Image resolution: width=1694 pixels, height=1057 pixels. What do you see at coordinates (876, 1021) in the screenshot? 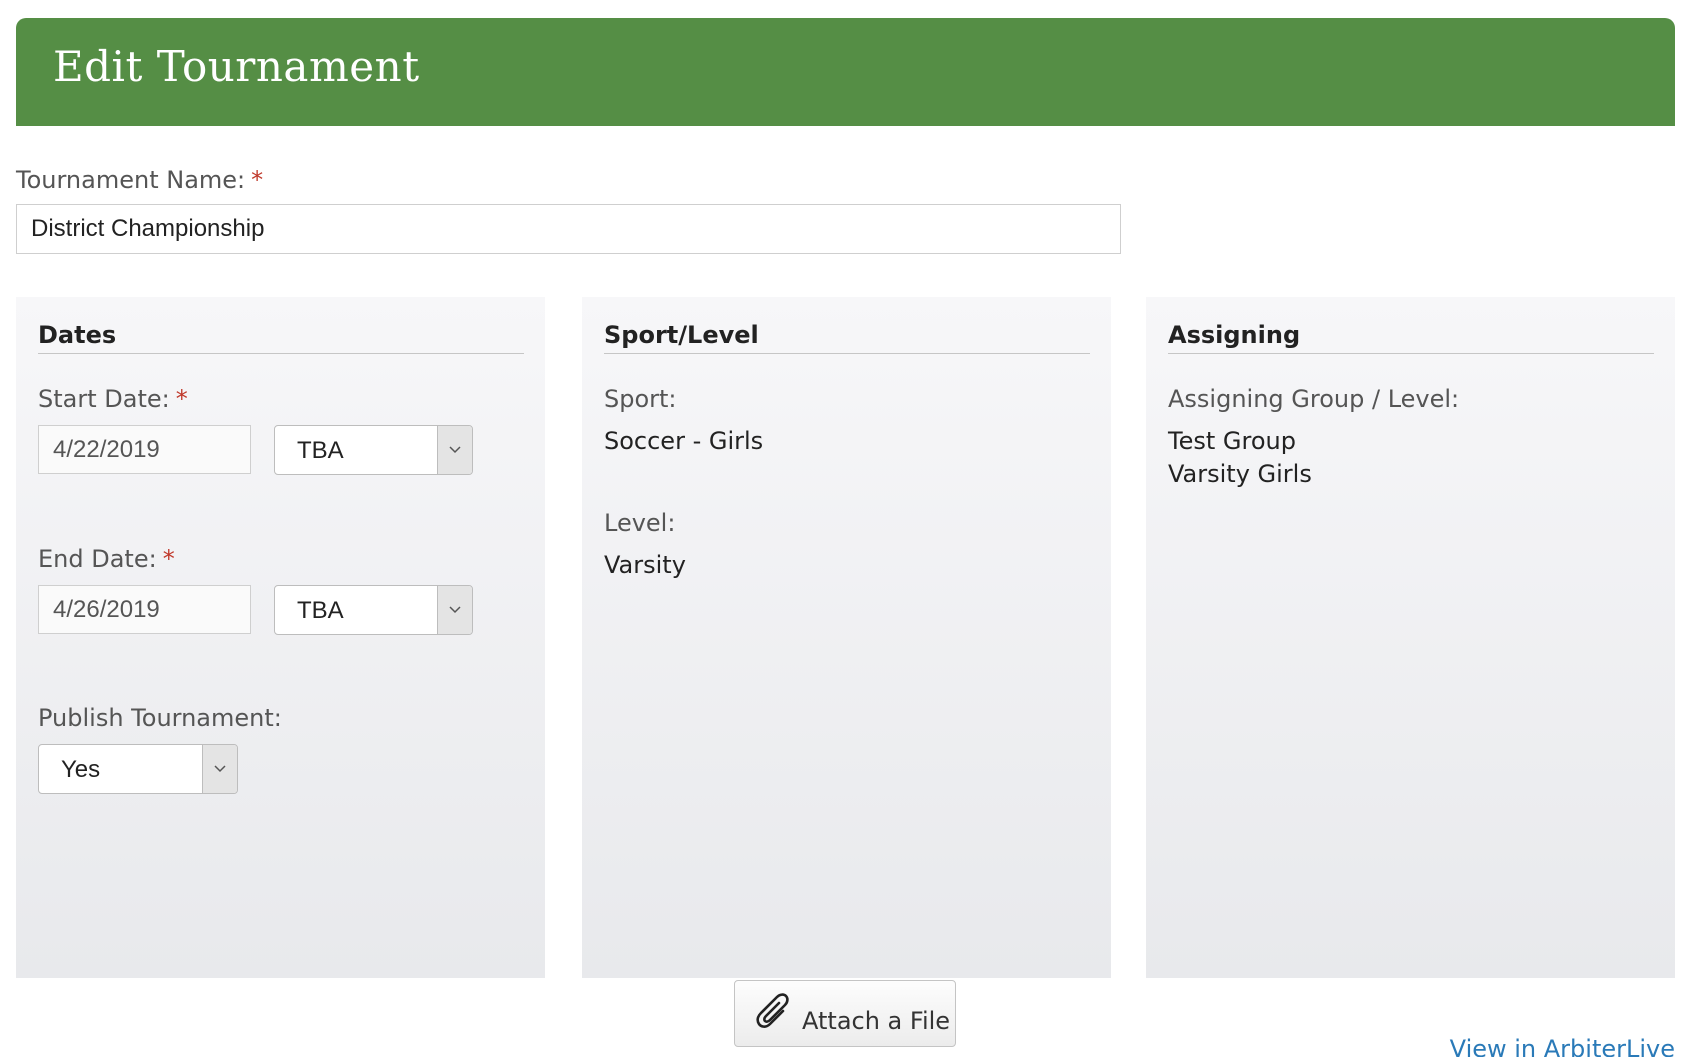
I see `attach-file-label: Attach a File` at bounding box center [876, 1021].